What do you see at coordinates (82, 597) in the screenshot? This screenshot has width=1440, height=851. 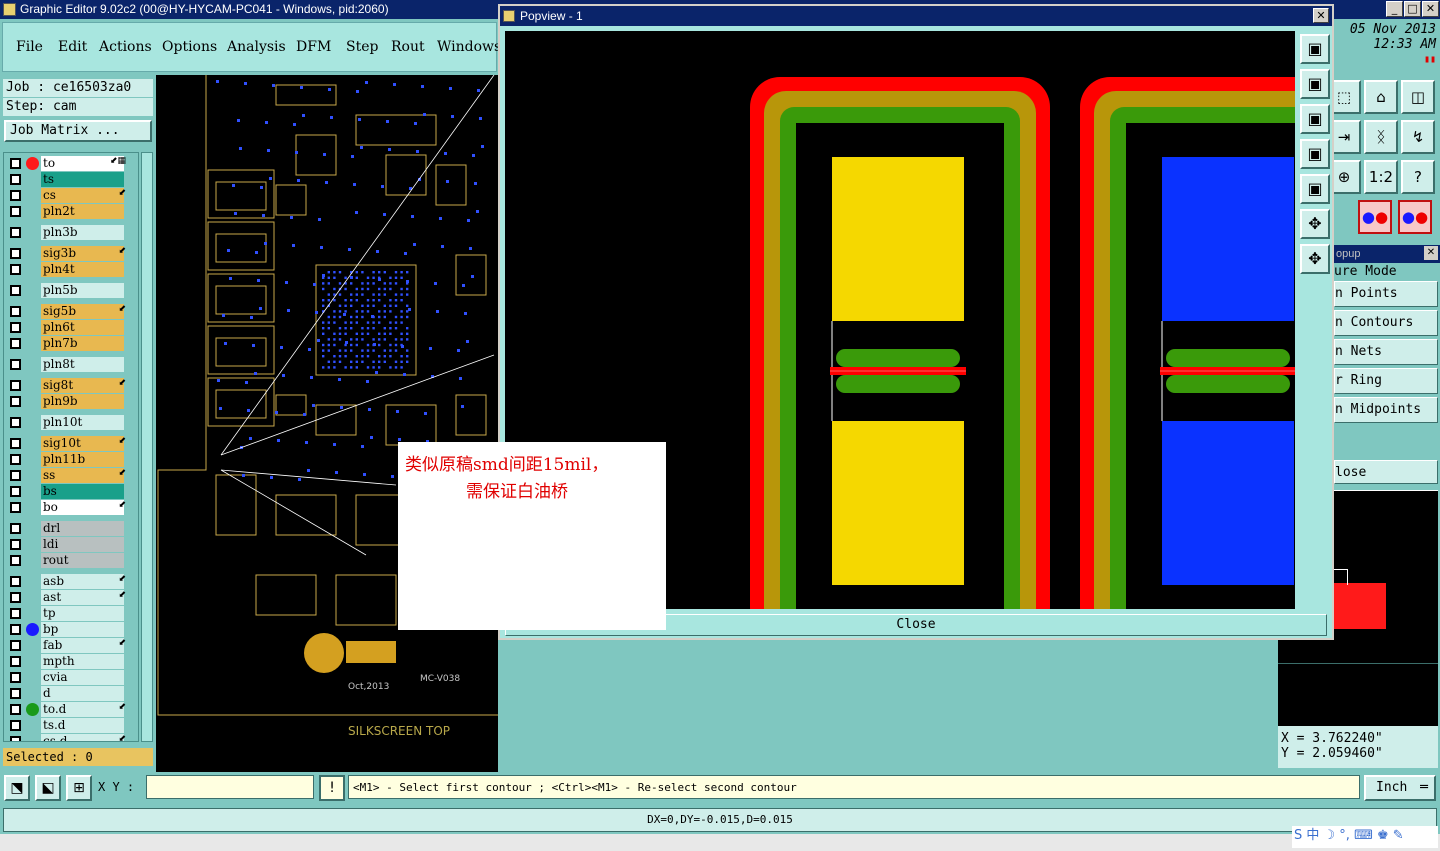 I see `layer-name: ast` at bounding box center [82, 597].